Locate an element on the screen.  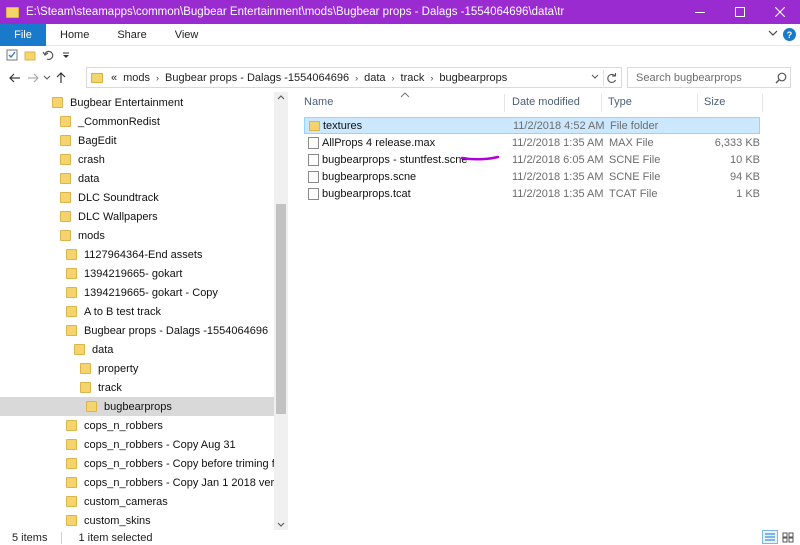
tree-item: crash is located at coordinates (137, 159).